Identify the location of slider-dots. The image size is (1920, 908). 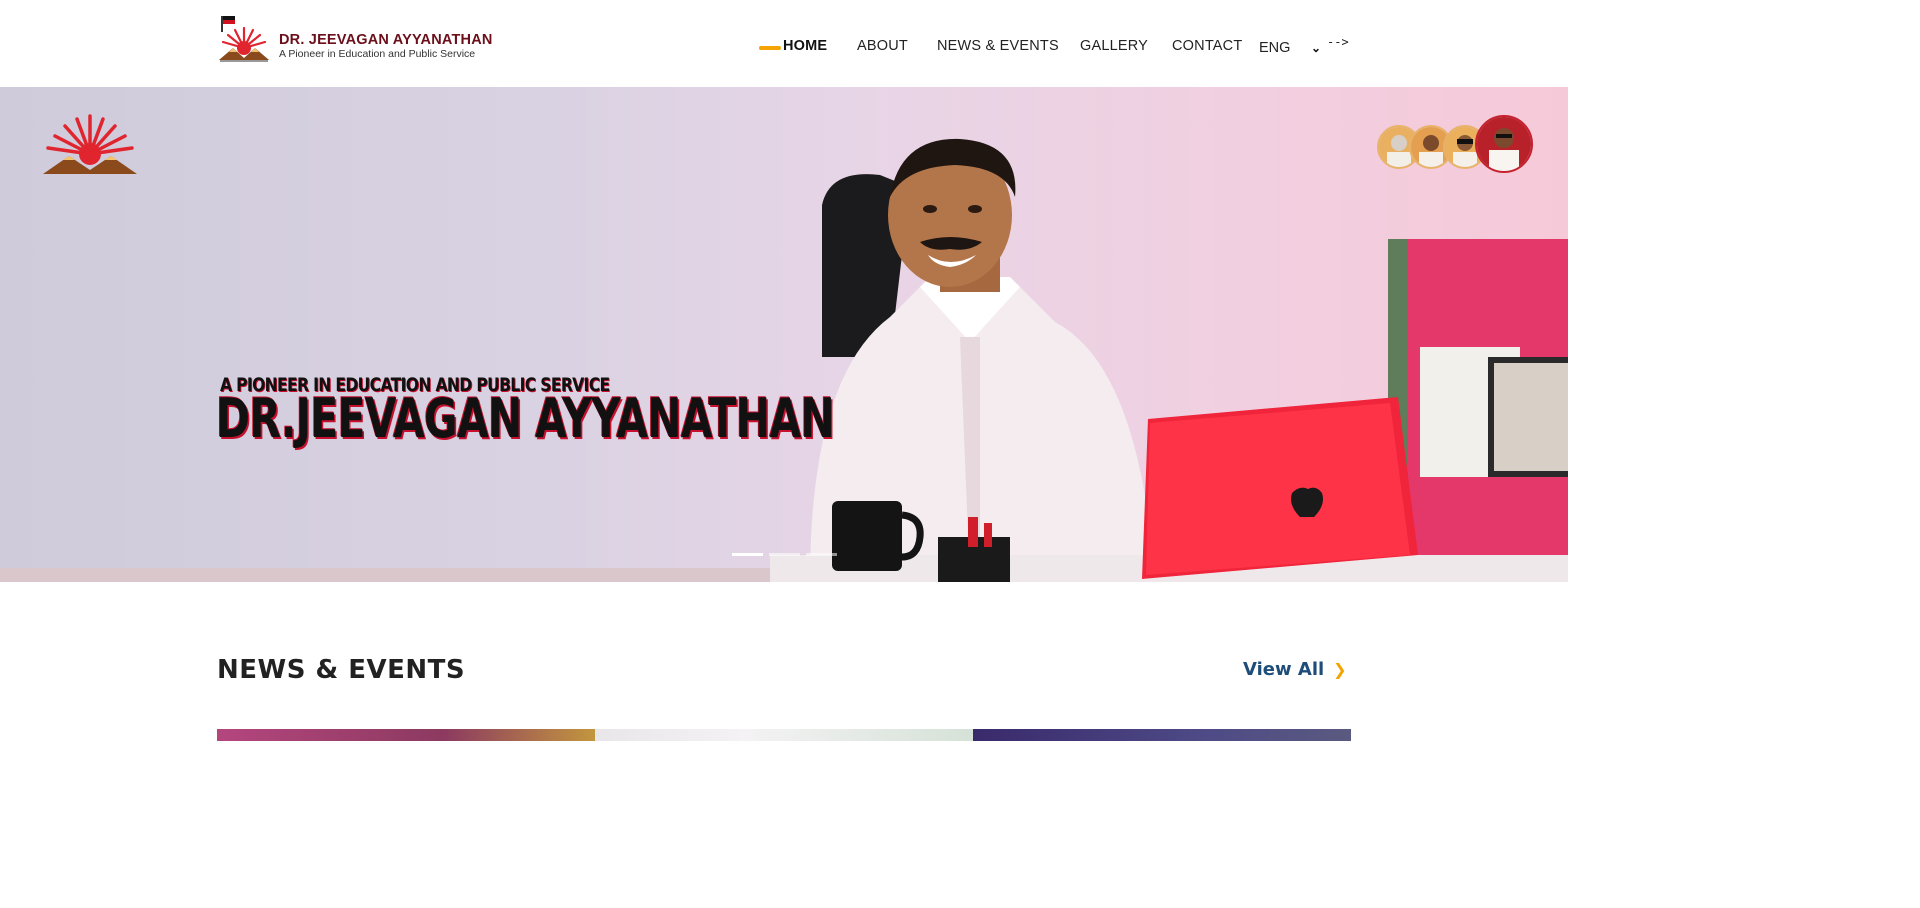
(784, 554).